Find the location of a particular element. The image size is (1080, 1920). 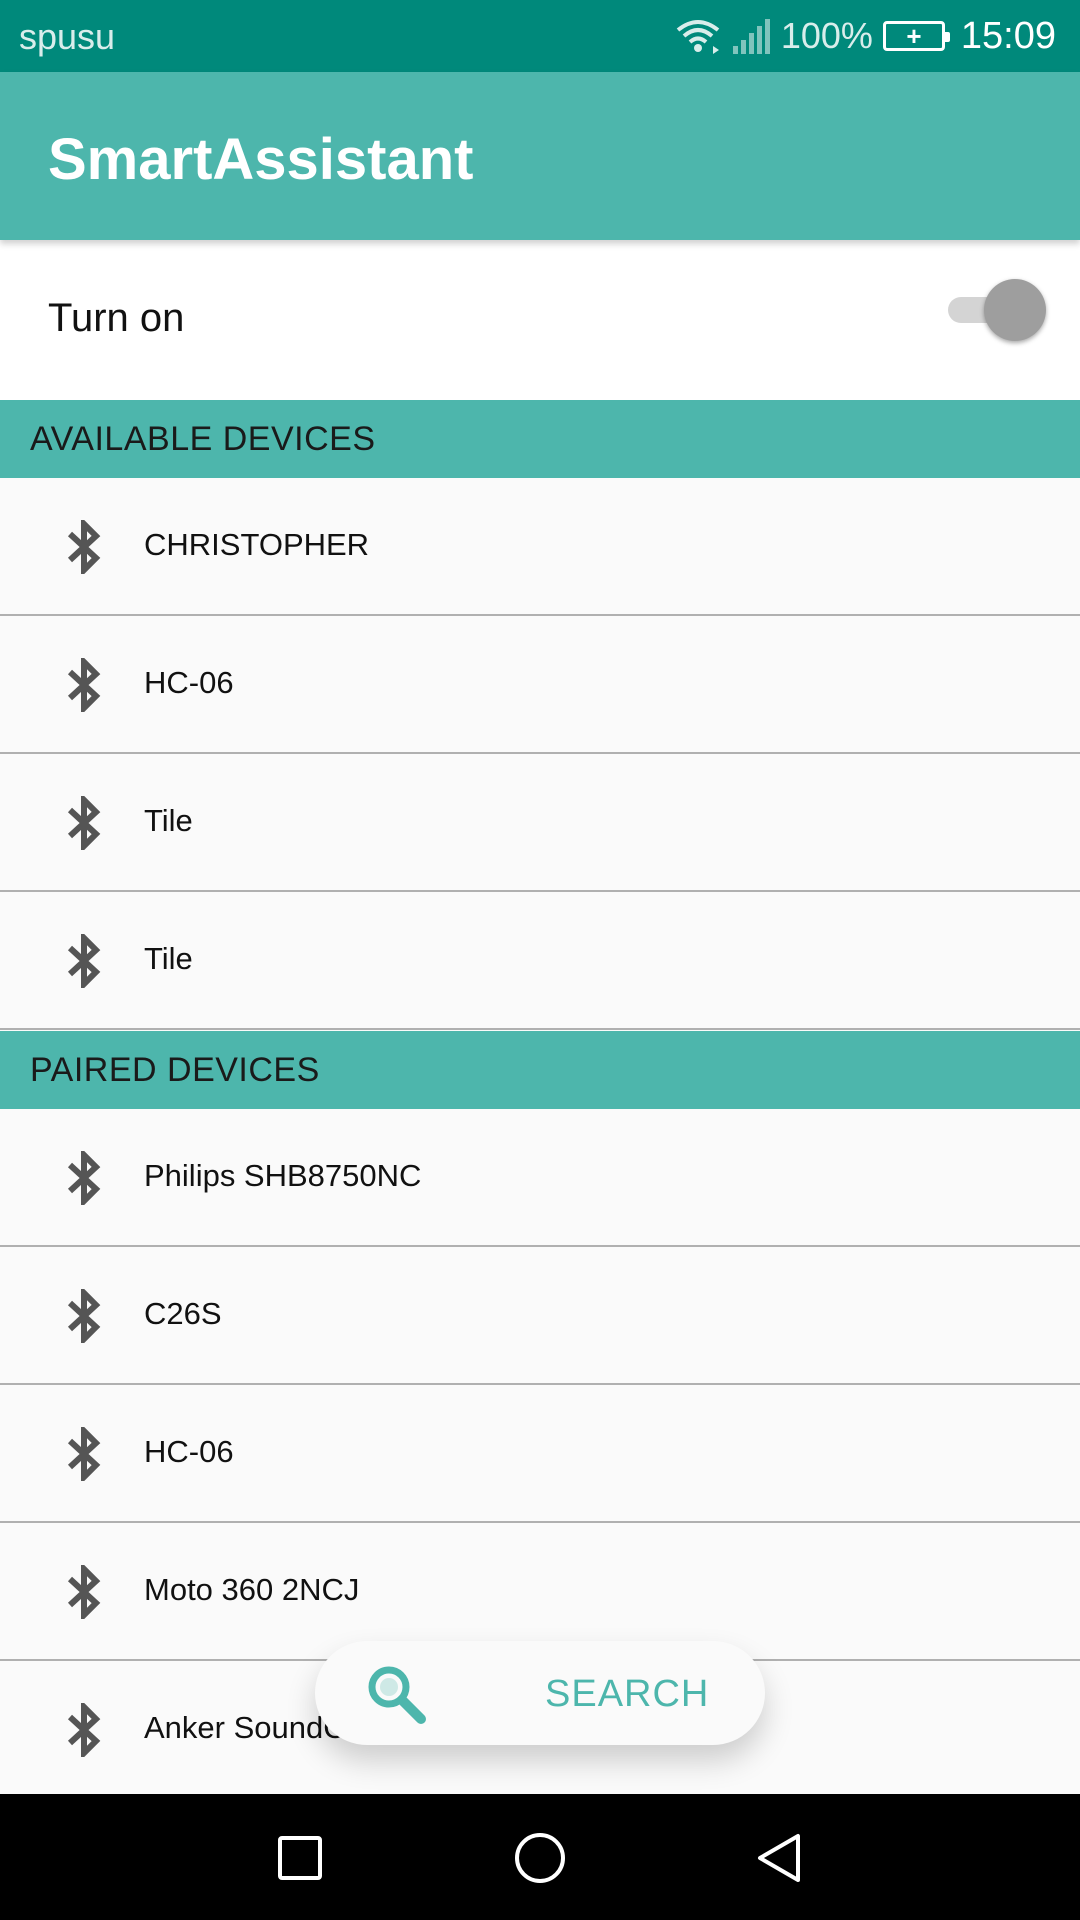

turn-on-row: Turn on is located at coordinates (540, 320).